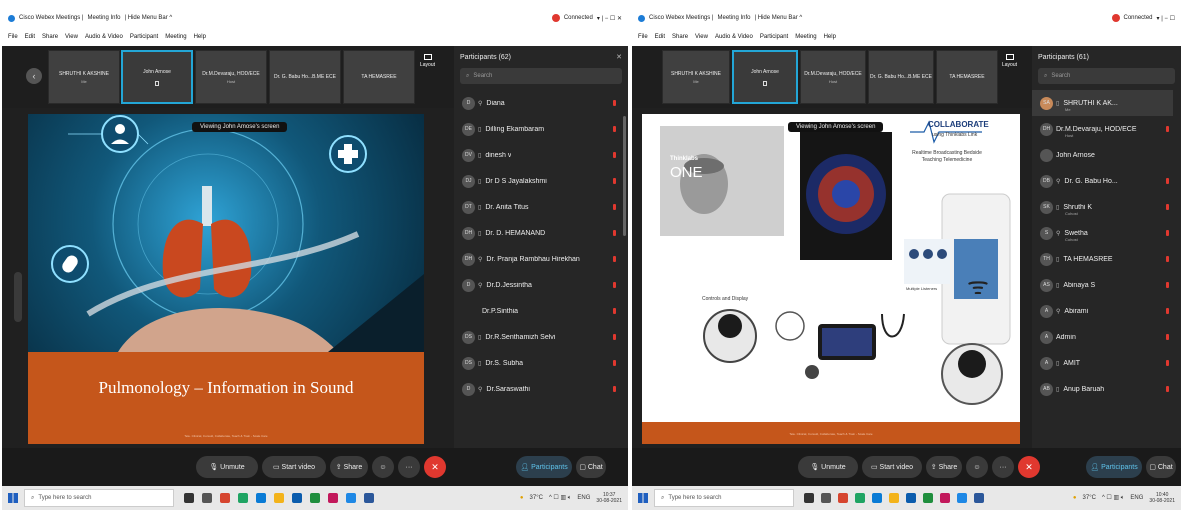 The width and height of the screenshot is (1183, 510). Describe the element at coordinates (1102, 285) in the screenshot. I see `participant-row: AS ▯ Abinaya S` at that location.